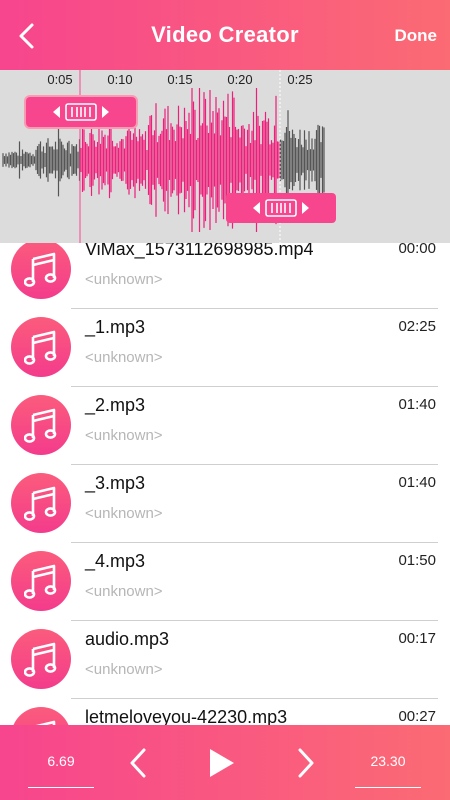  I want to click on chevron-right-icon, so click(306, 763).